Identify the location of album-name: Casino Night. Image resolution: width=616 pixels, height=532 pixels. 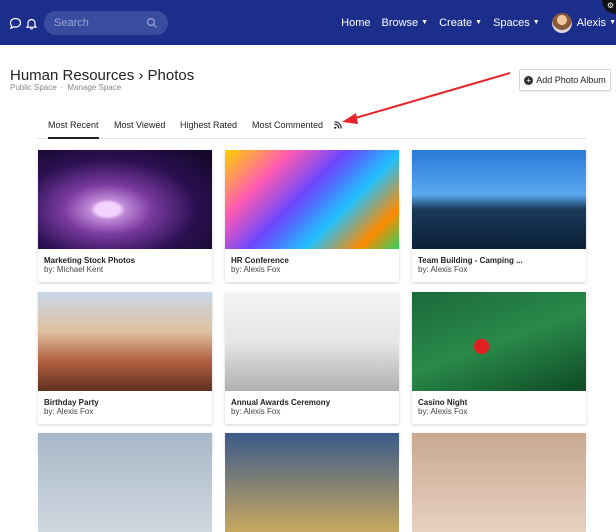
(442, 402).